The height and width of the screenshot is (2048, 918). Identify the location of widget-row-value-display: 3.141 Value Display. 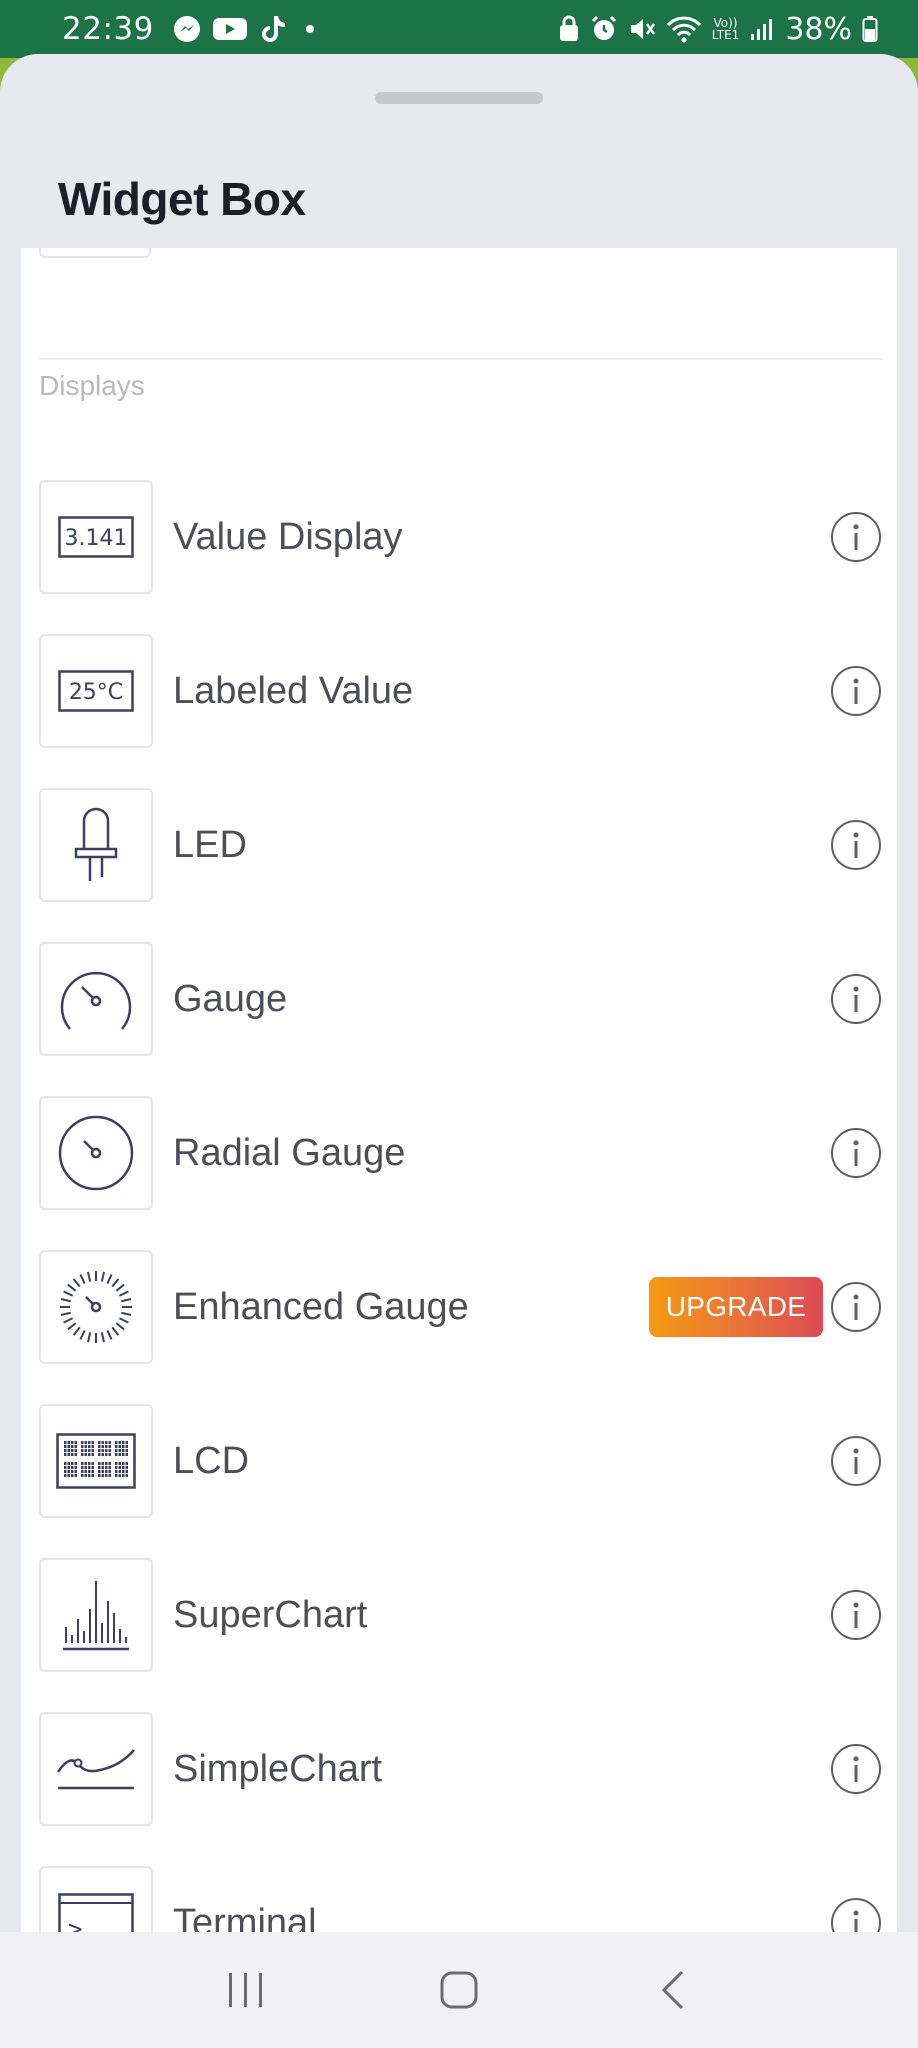
(461, 537).